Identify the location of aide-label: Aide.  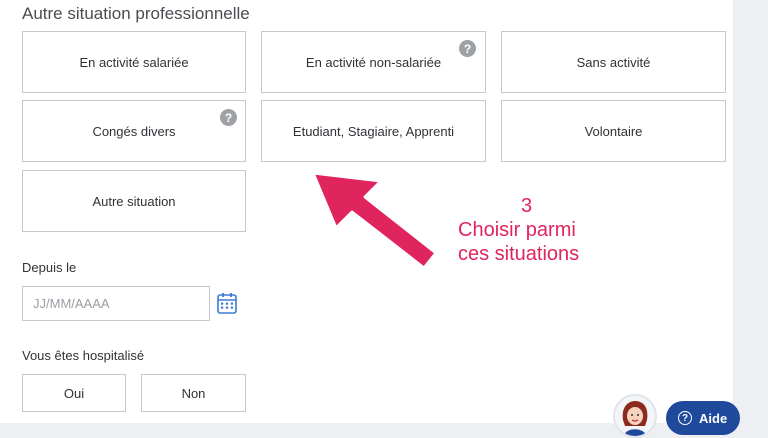
(713, 418).